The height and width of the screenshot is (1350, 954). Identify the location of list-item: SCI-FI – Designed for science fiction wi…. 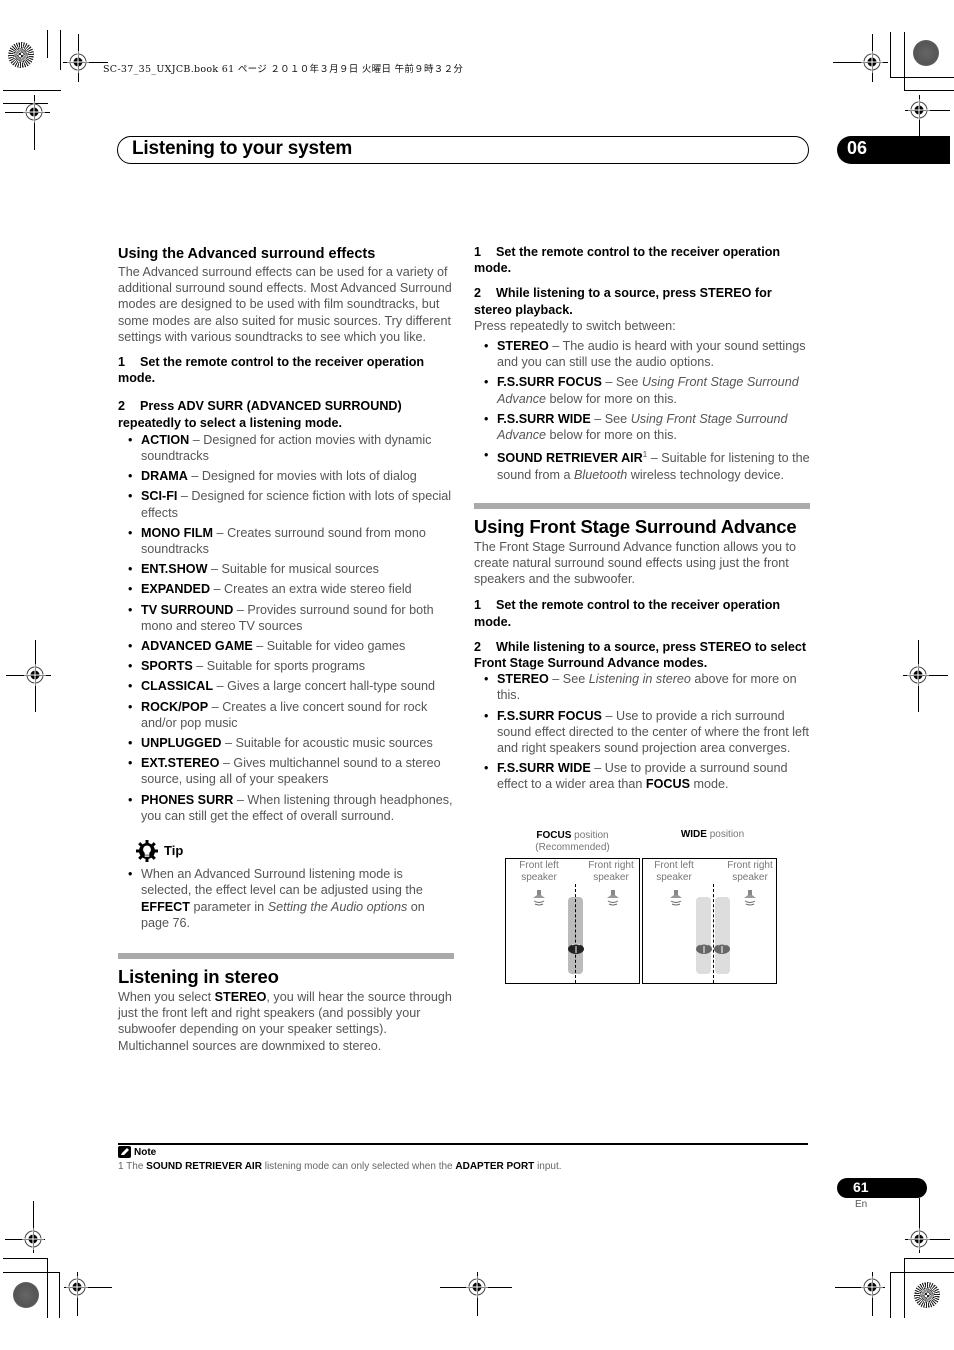
(291, 504).